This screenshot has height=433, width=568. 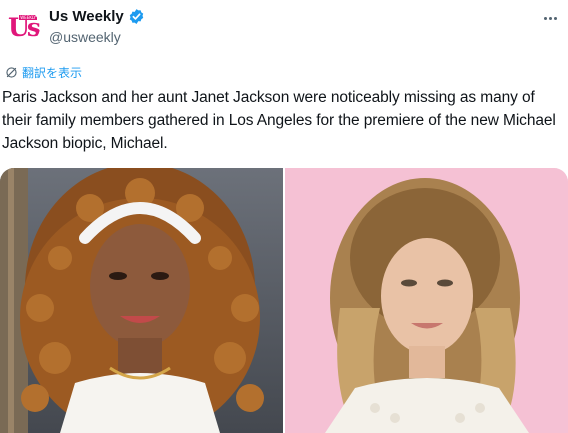 What do you see at coordinates (86, 16) in the screenshot?
I see `display-name: Us Weekly` at bounding box center [86, 16].